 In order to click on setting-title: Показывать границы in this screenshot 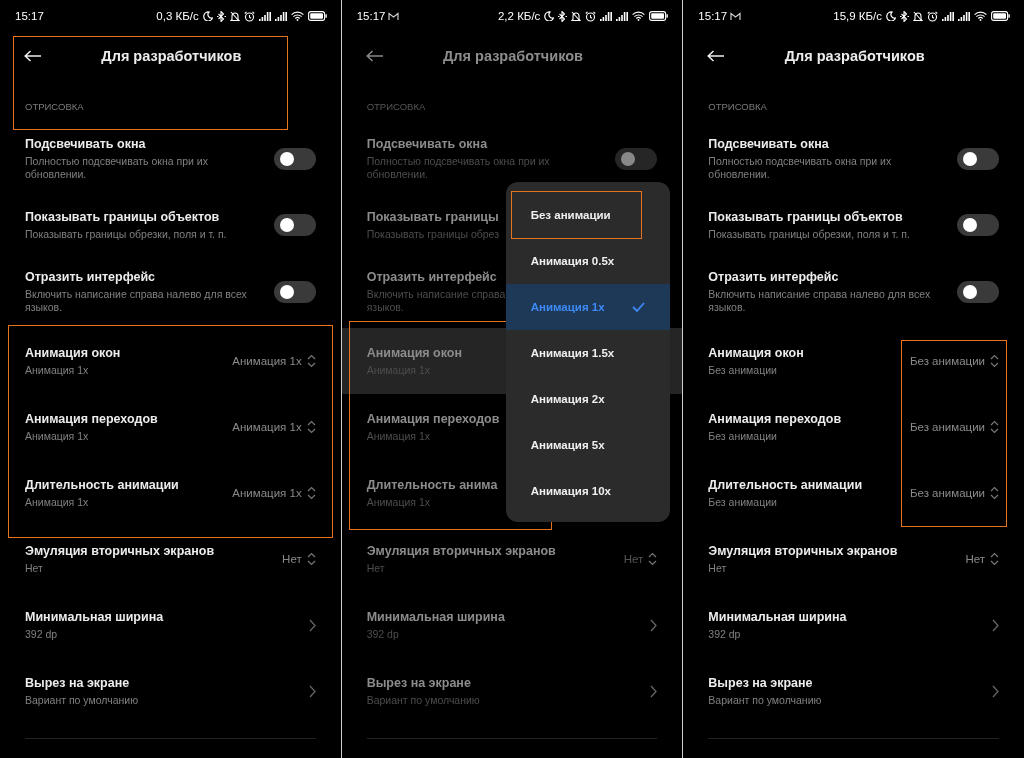, I will do `click(432, 217)`.